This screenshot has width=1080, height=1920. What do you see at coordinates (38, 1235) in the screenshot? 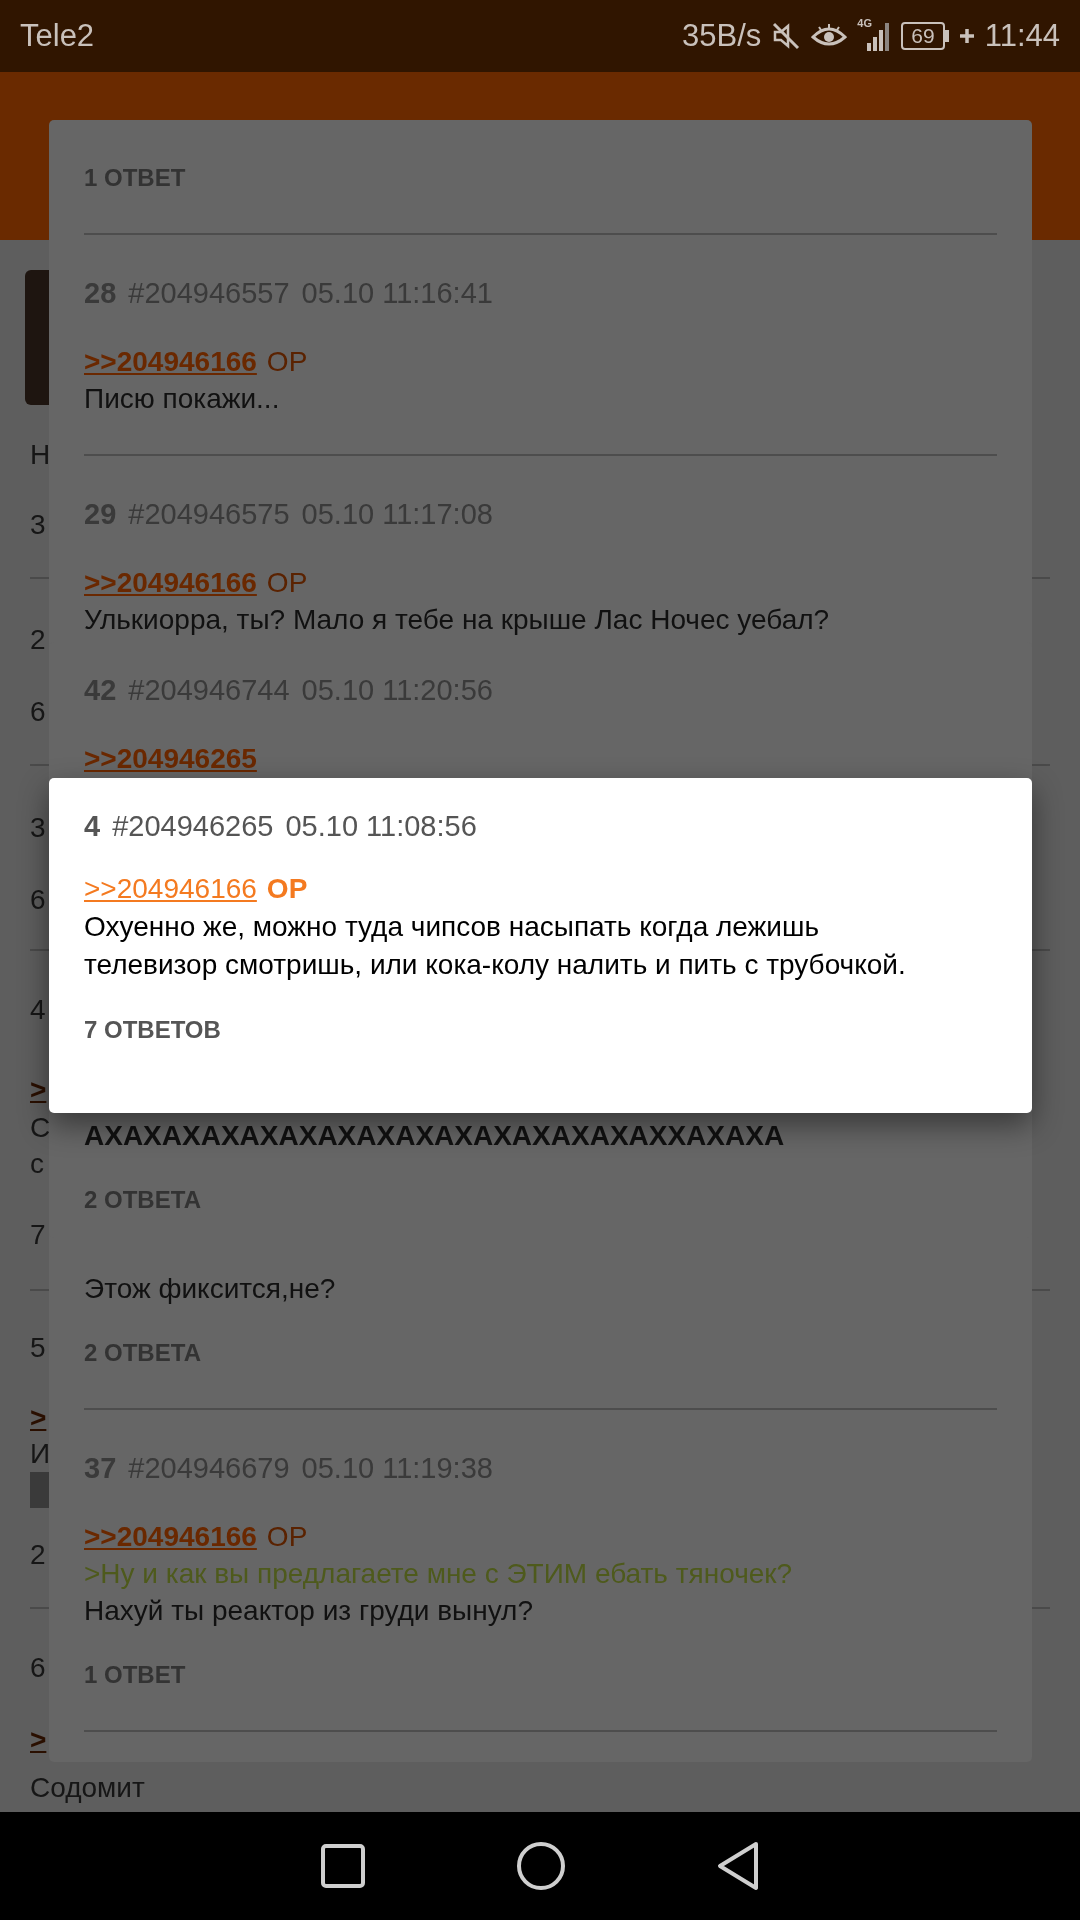
I see `post-text: 7` at bounding box center [38, 1235].